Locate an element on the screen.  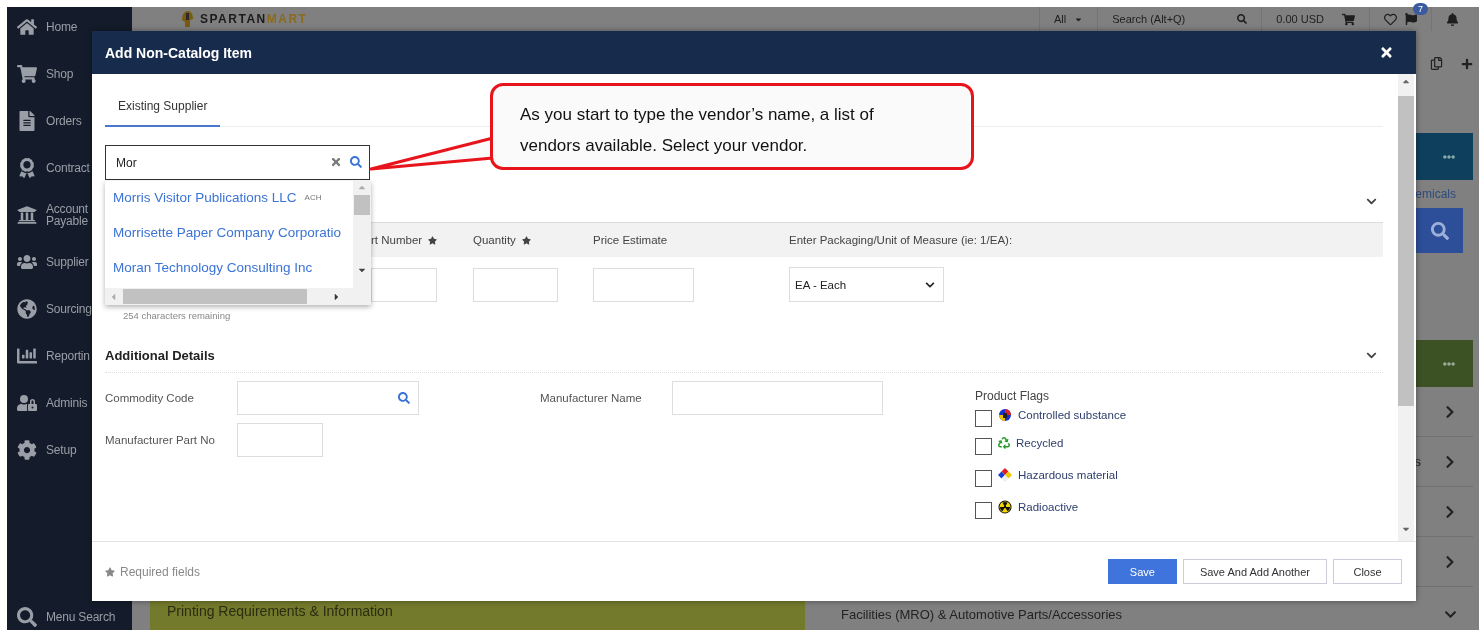
quantity-input is located at coordinates (515, 284).